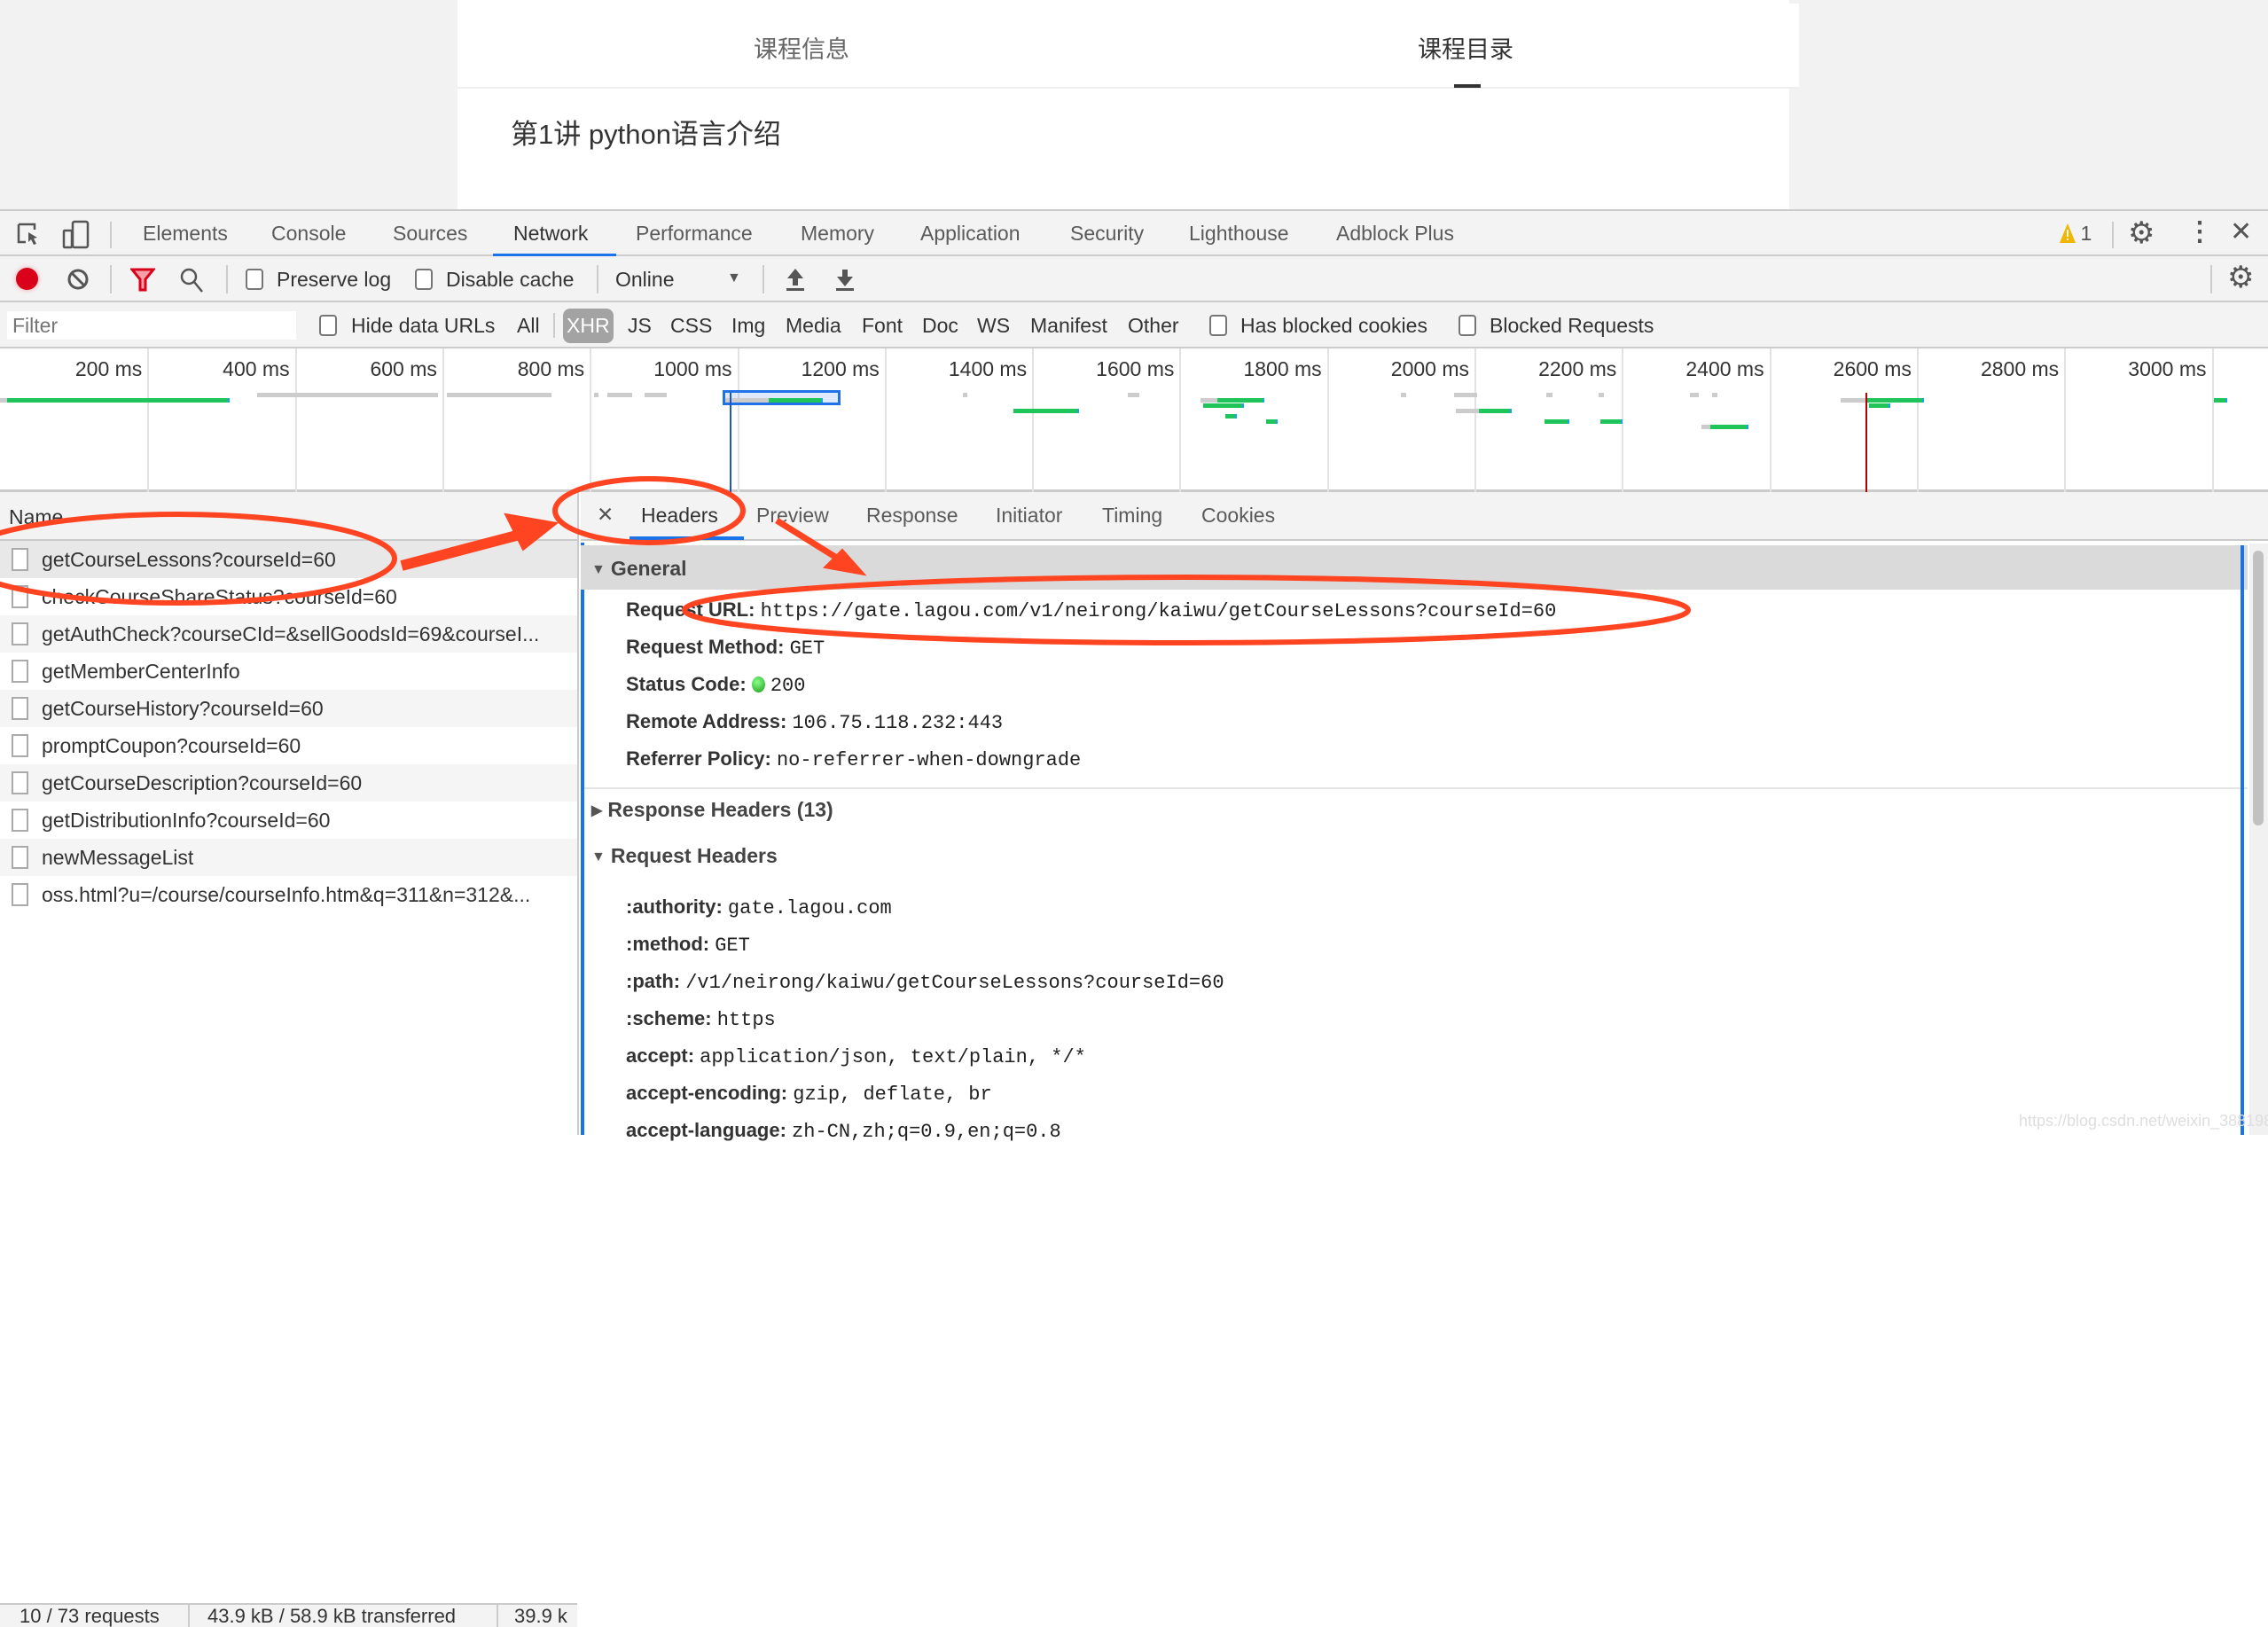 The width and height of the screenshot is (2268, 1627). Describe the element at coordinates (430, 234) in the screenshot. I see `tab-sources: Sources` at that location.